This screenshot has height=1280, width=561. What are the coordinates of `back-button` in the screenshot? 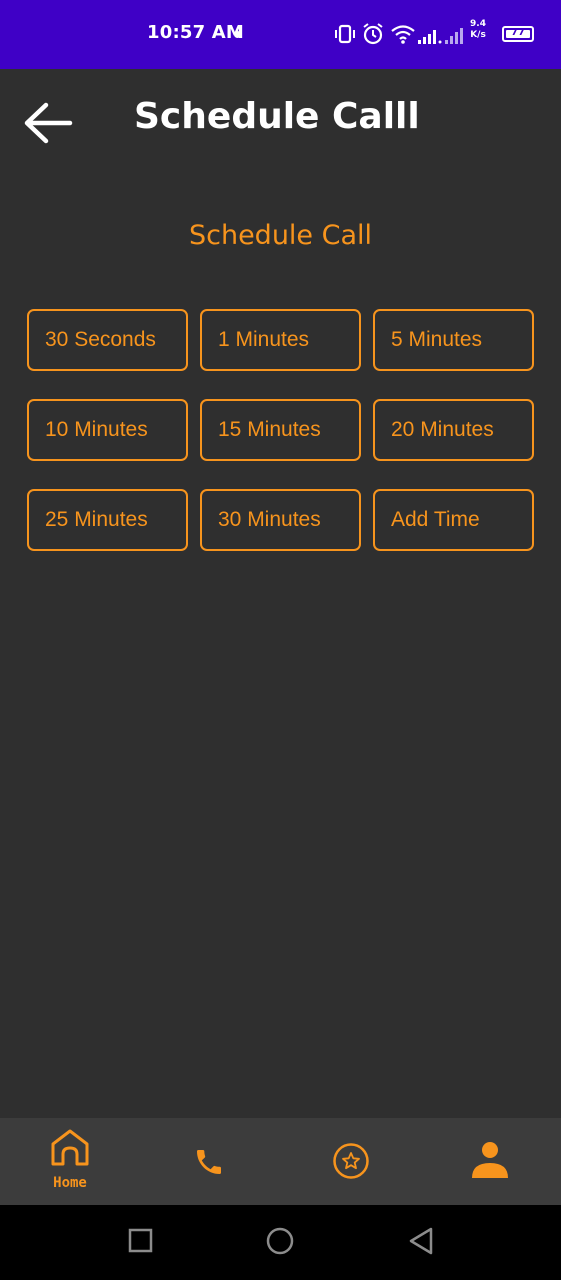 It's located at (48, 123).